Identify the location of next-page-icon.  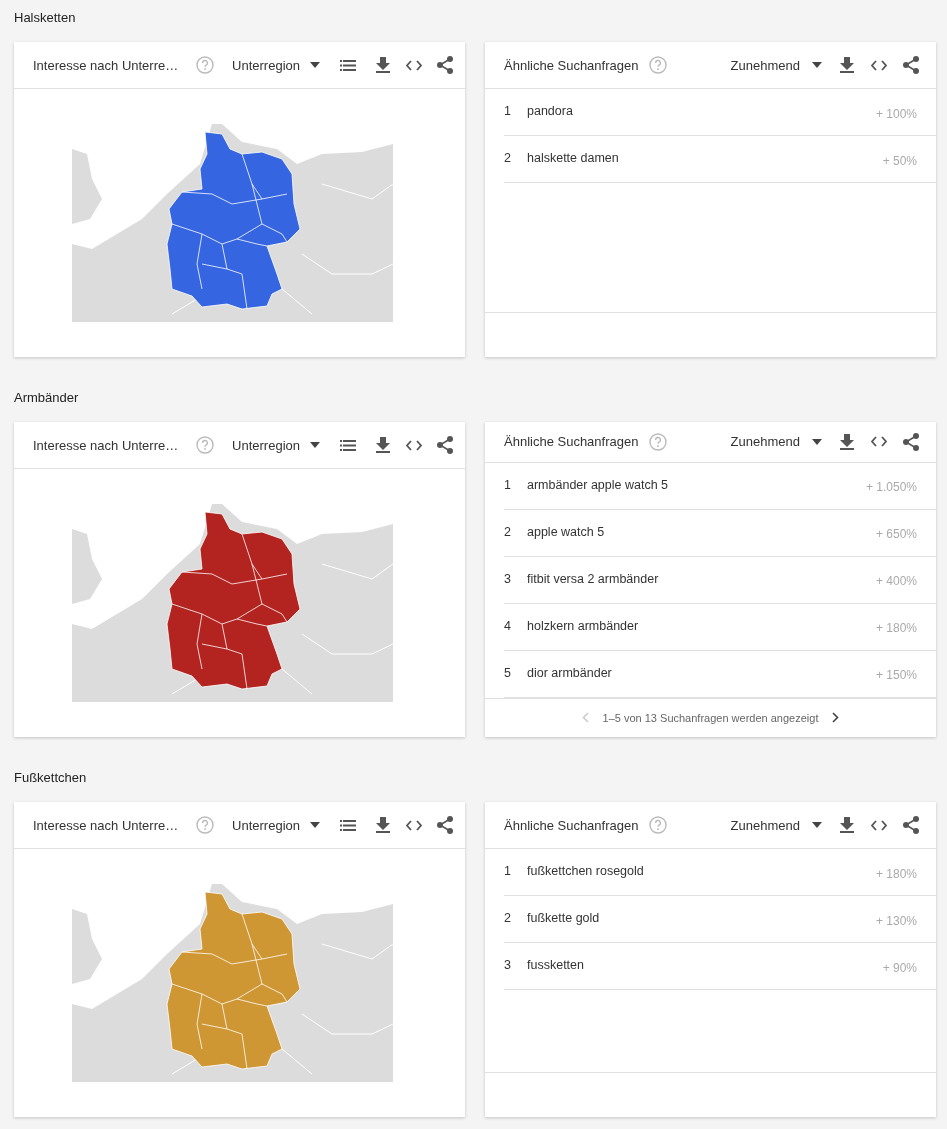
(836, 718).